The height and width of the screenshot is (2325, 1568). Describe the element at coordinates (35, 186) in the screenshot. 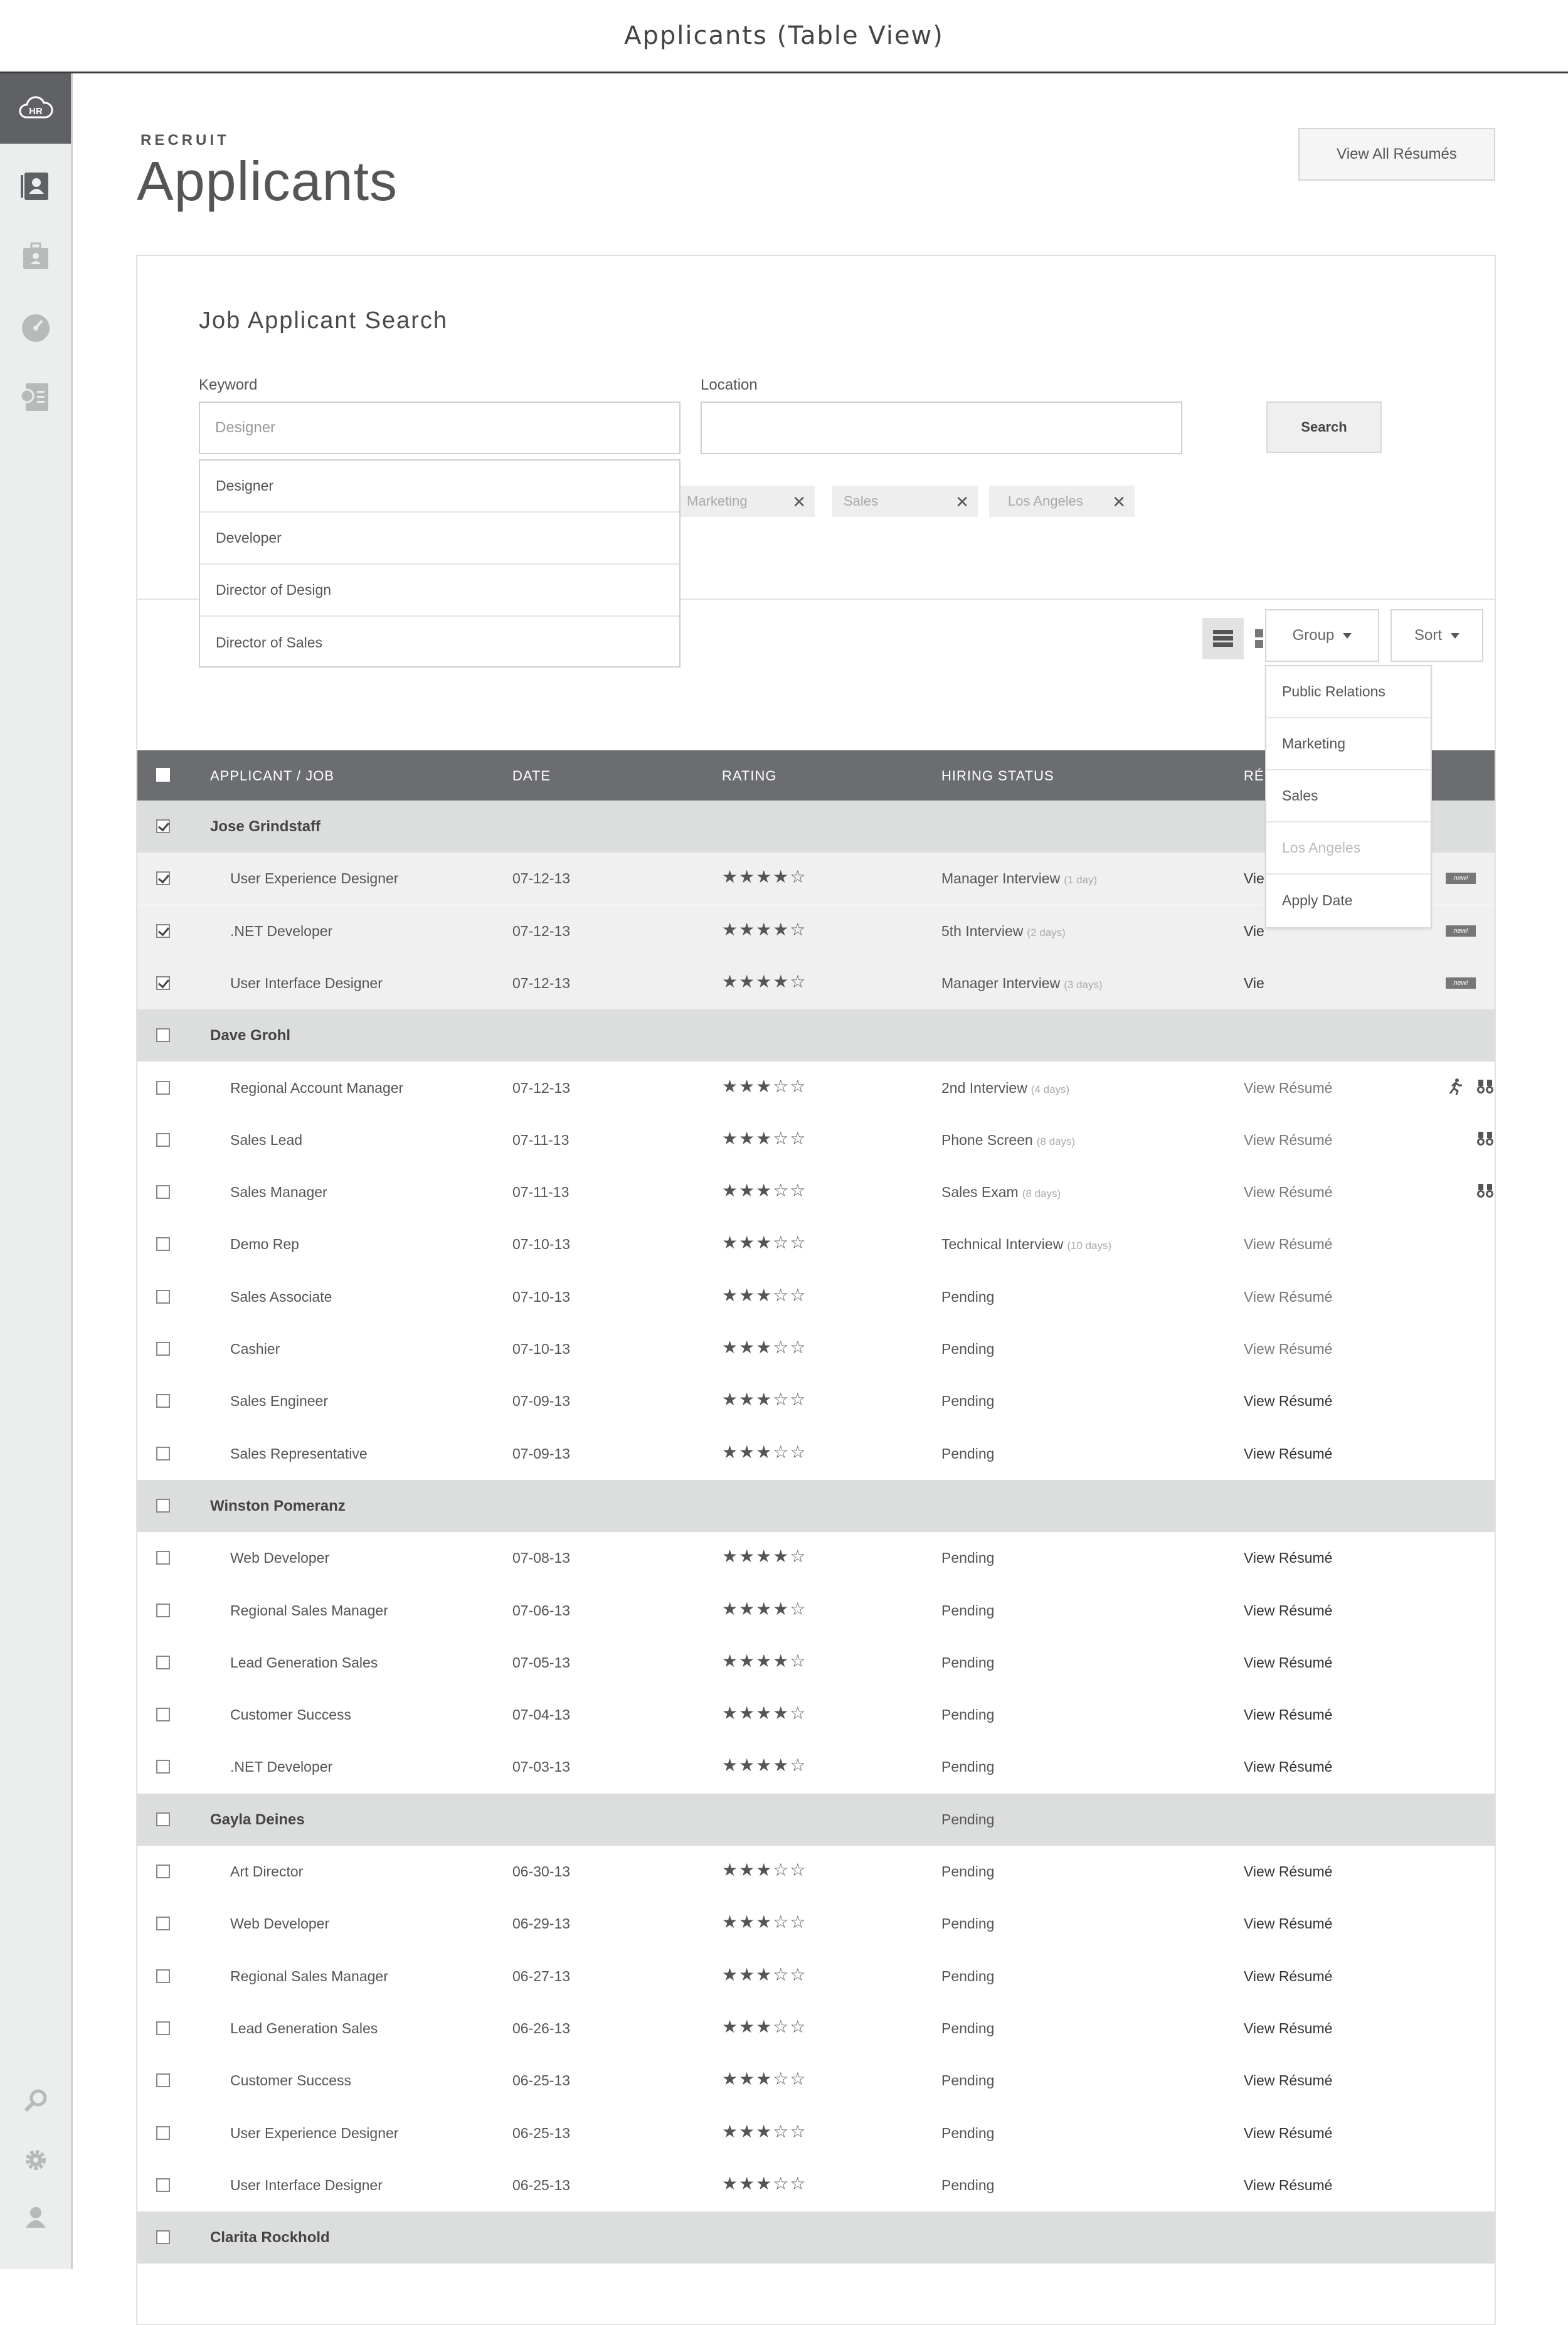

I see `sidebar-item-applicants` at that location.